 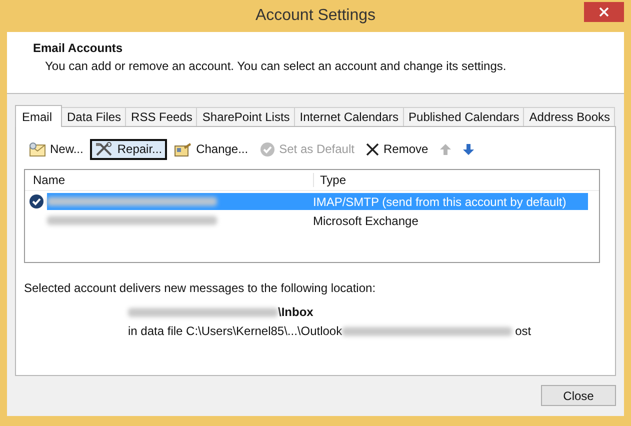 What do you see at coordinates (235, 331) in the screenshot?
I see `data-file-path: in data file C:\Users\Kernel85\...\Outlook` at bounding box center [235, 331].